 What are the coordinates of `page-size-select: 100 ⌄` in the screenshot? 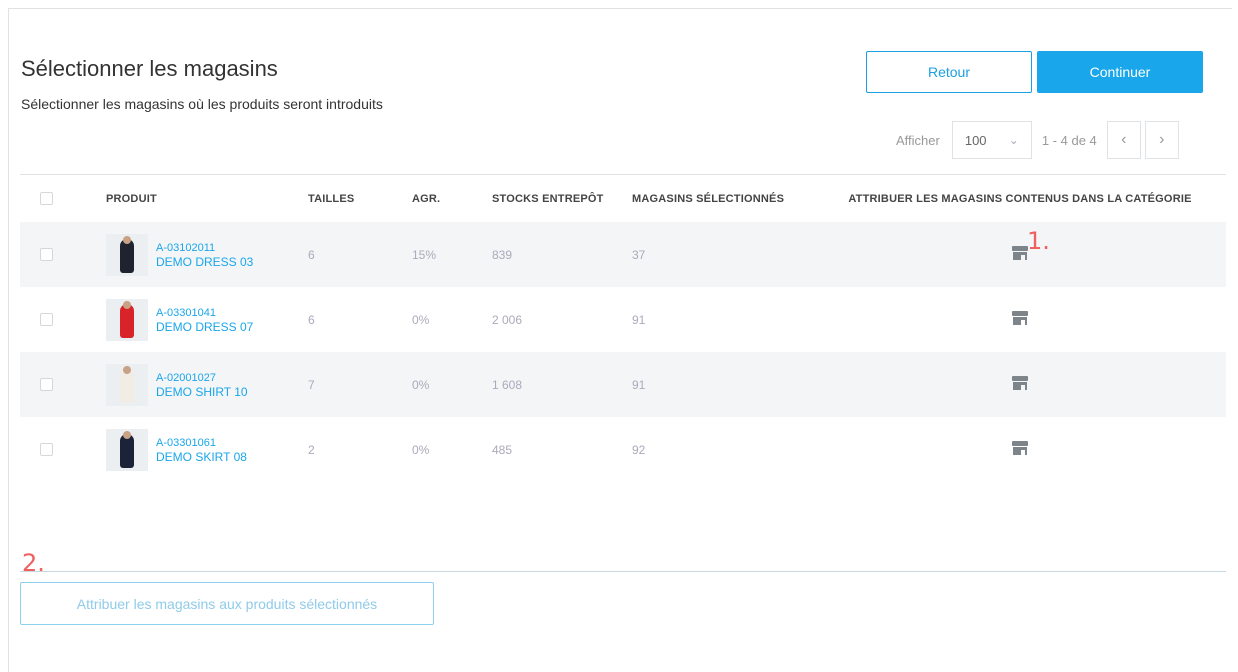 It's located at (991, 140).